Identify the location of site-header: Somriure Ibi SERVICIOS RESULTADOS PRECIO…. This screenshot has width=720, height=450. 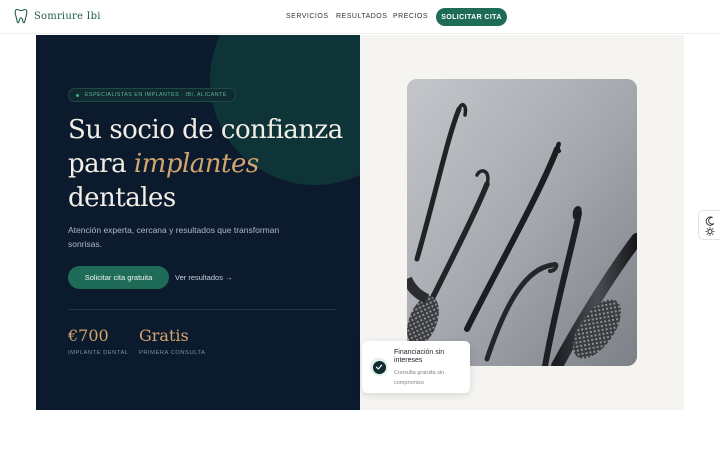
(360, 17).